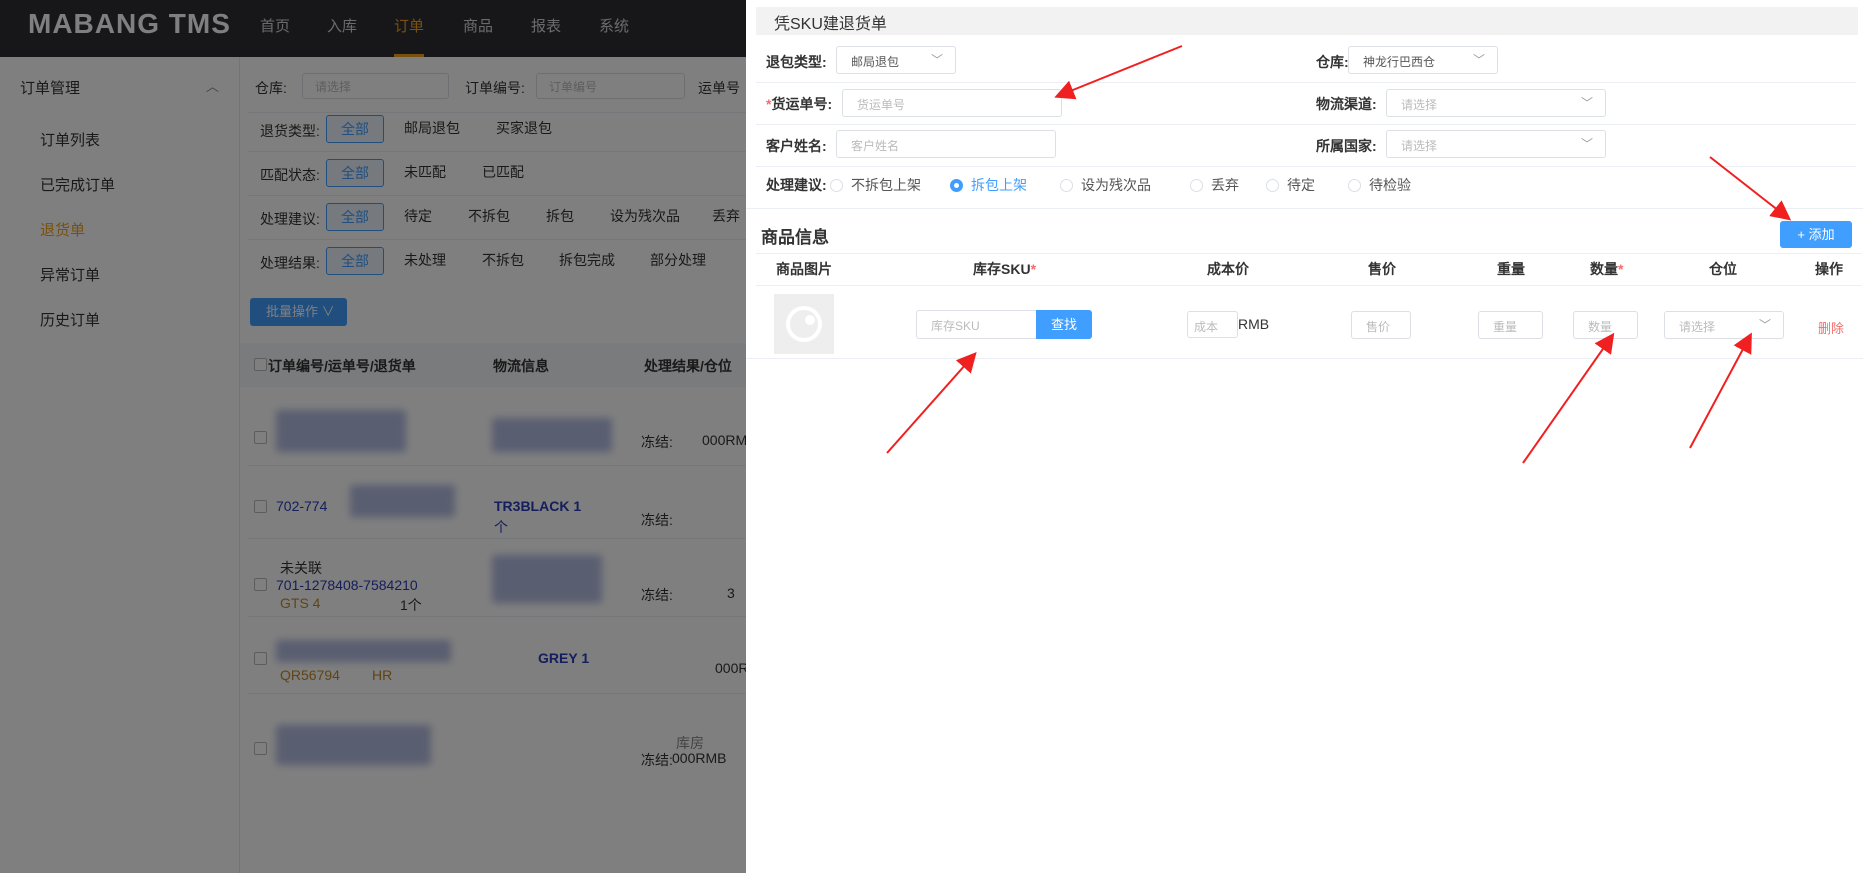 The height and width of the screenshot is (873, 1863). What do you see at coordinates (1720, 390) in the screenshot?
I see `arrow-to-location-select` at bounding box center [1720, 390].